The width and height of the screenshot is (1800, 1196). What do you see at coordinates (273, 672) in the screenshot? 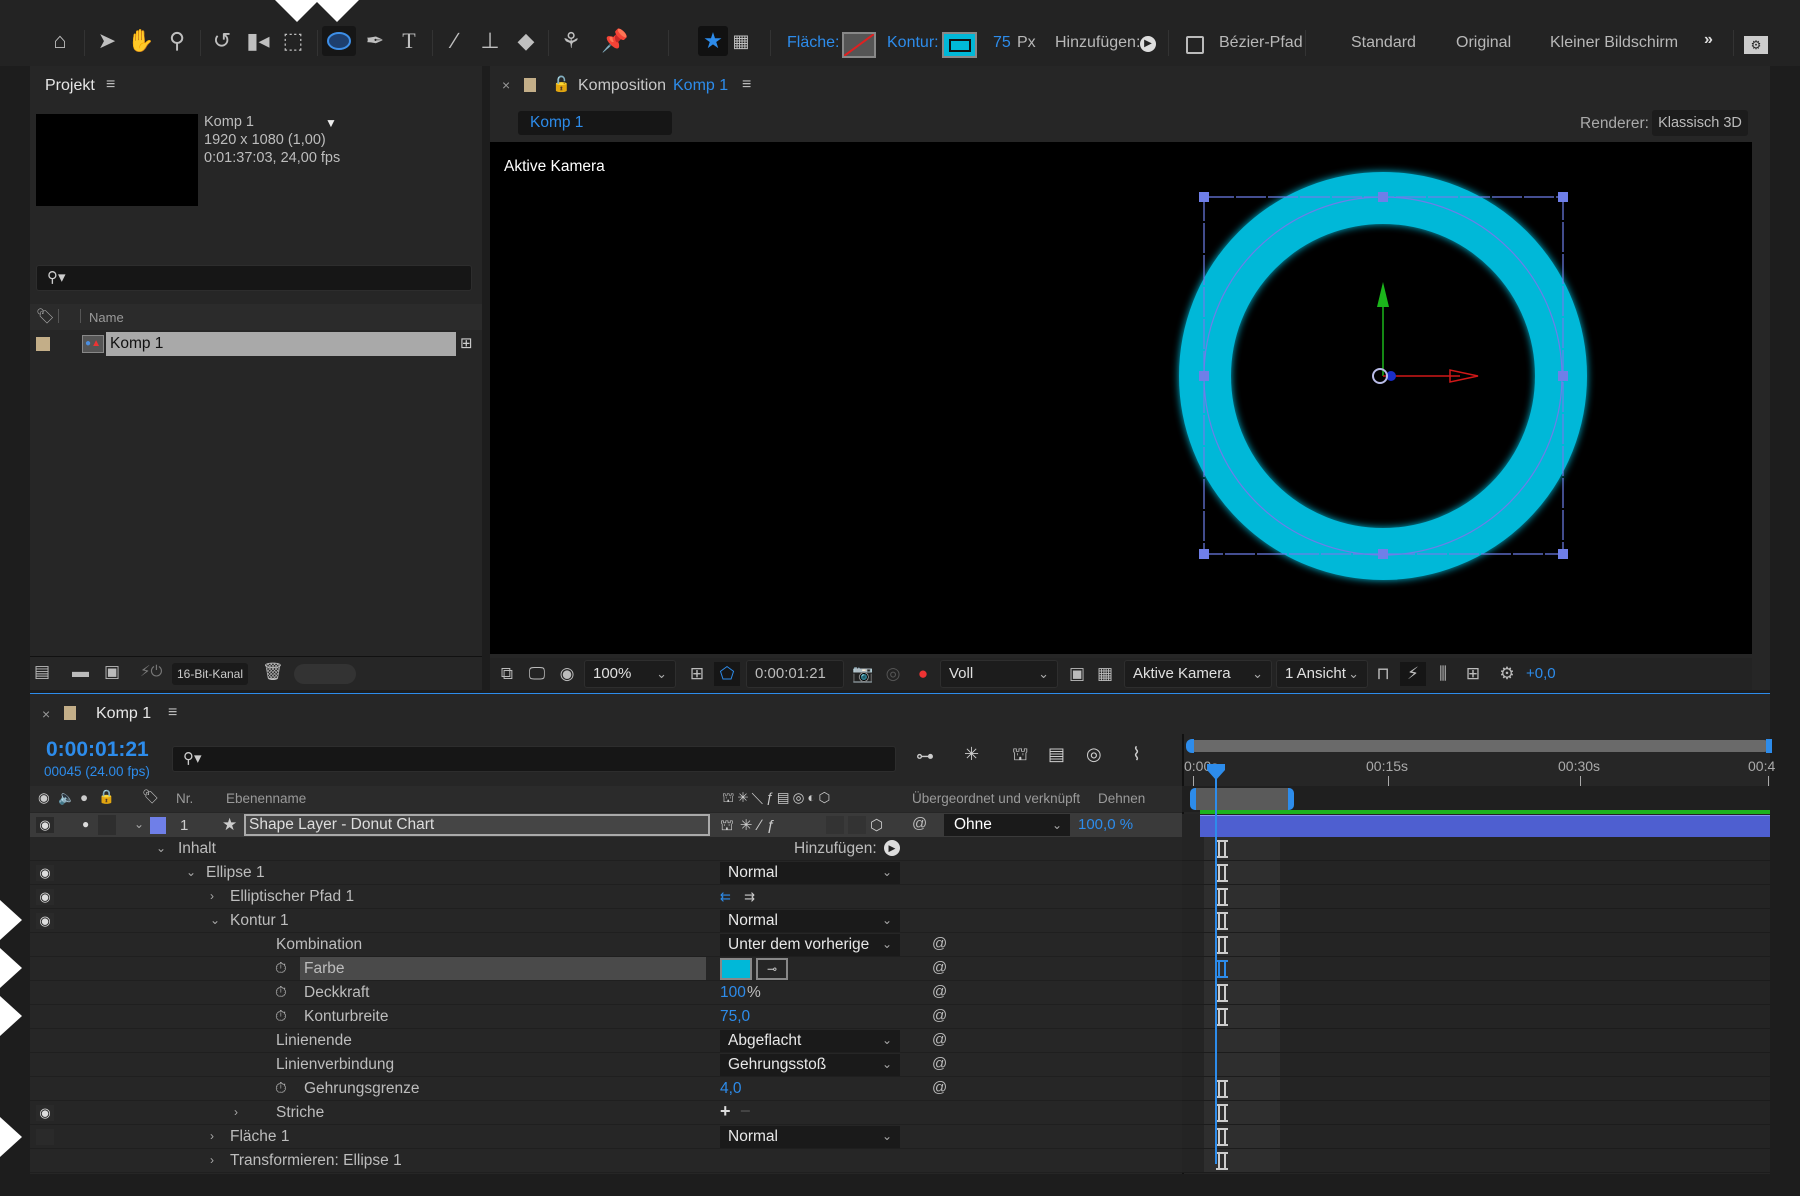
I see `trash-icon: 🗑` at bounding box center [273, 672].